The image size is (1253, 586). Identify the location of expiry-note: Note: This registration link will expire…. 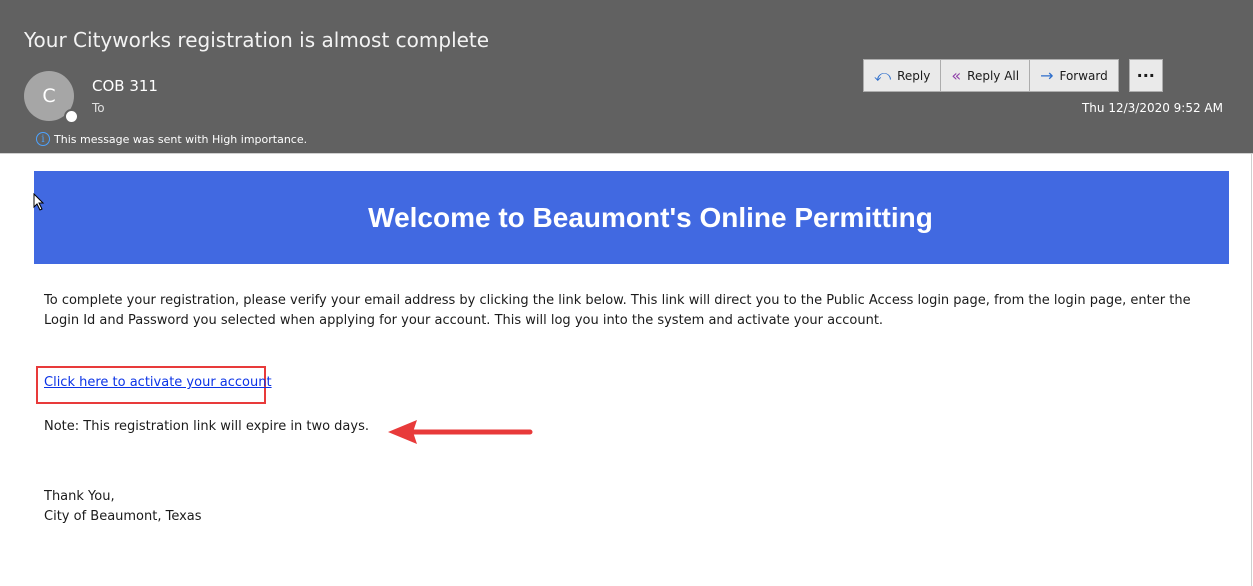
(206, 426).